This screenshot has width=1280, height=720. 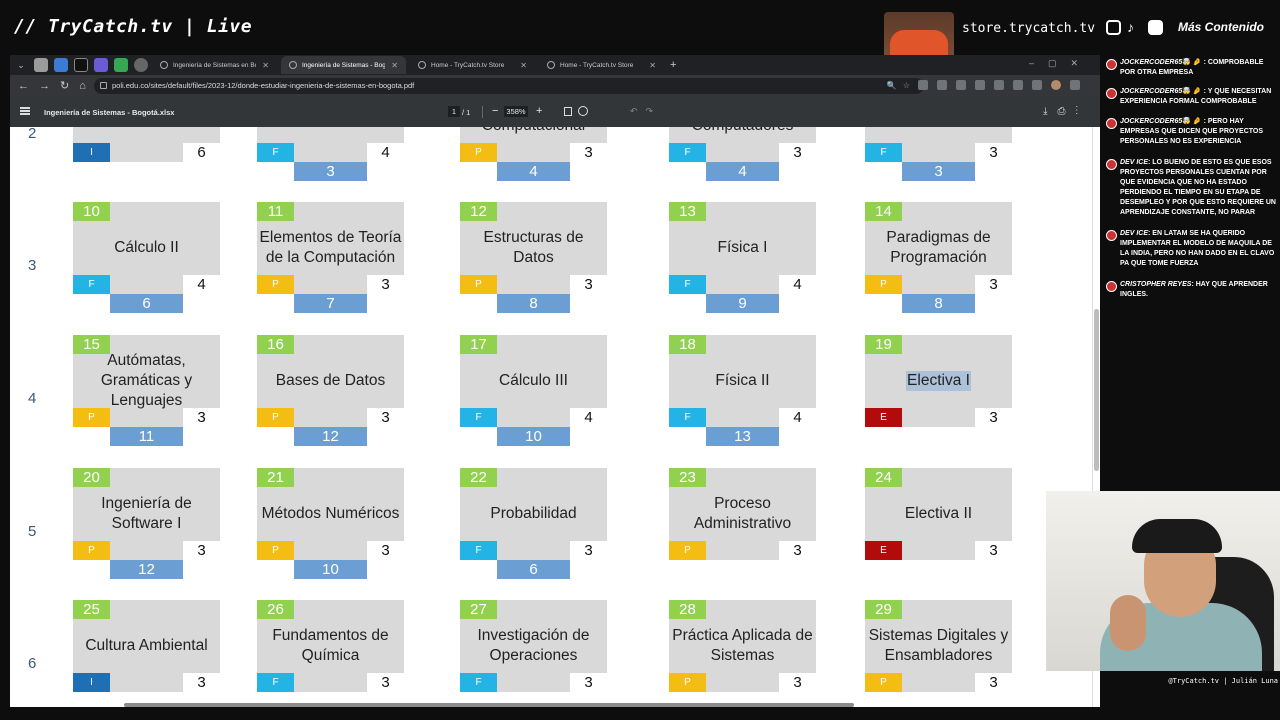 What do you see at coordinates (568, 111) in the screenshot?
I see `fit-page-icon` at bounding box center [568, 111].